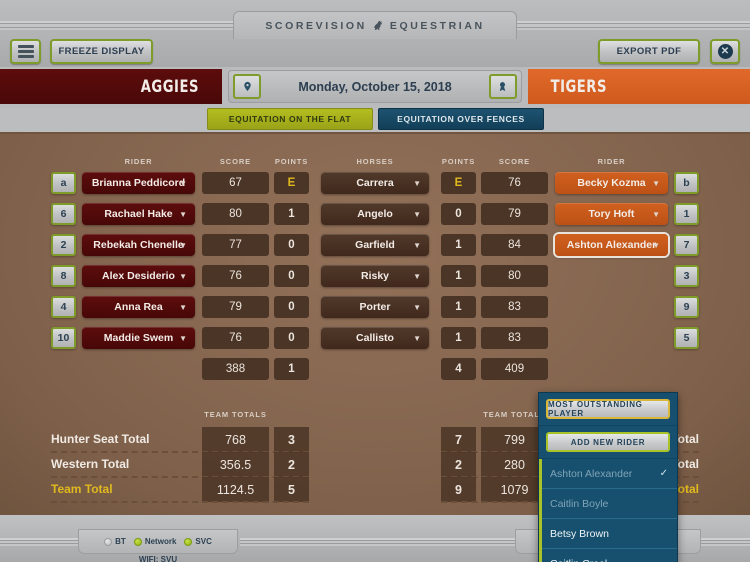 This screenshot has width=750, height=562. Describe the element at coordinates (579, 503) in the screenshot. I see `dropdown-item-label: Caitlin Boyle` at that location.